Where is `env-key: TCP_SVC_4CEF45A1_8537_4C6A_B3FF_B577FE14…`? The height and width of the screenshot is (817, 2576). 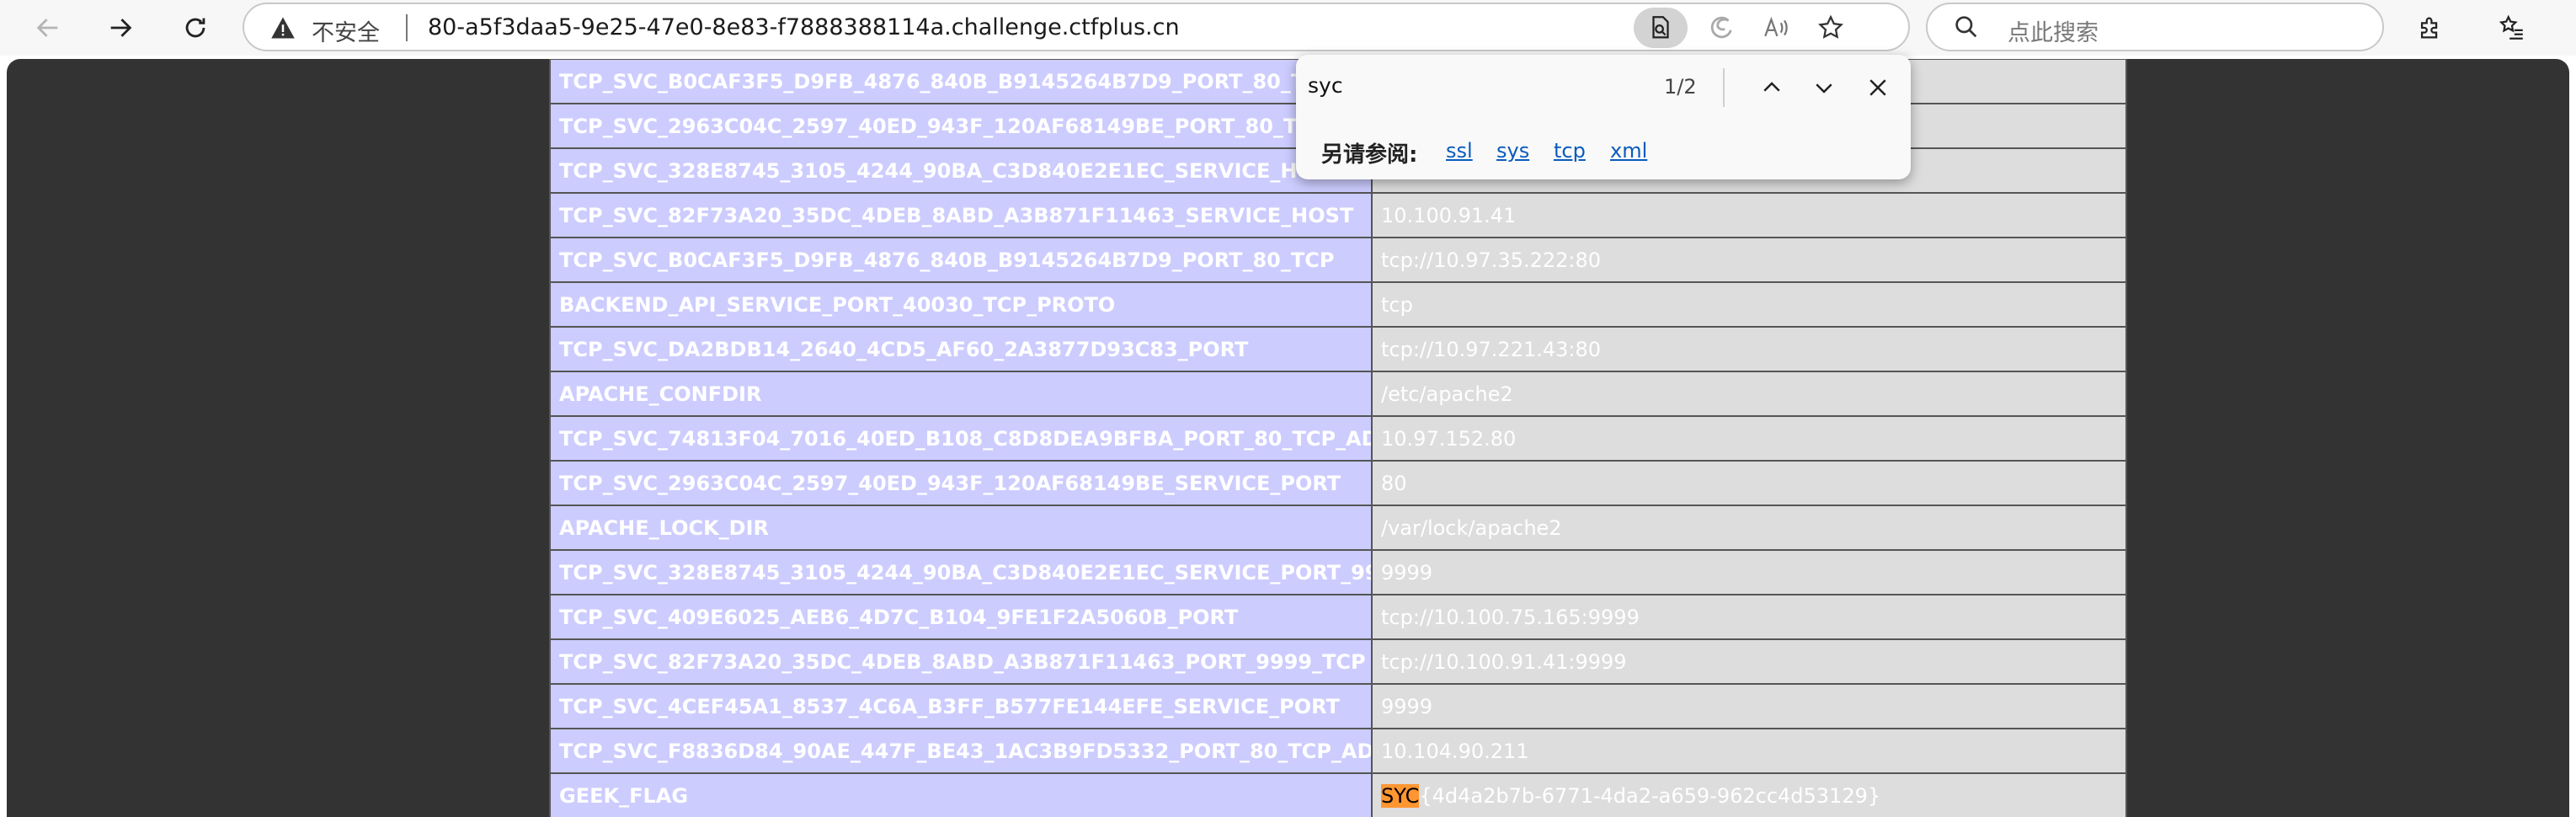
env-key: TCP_SVC_4CEF45A1_8537_4C6A_B3FF_B577FE14… is located at coordinates (961, 706).